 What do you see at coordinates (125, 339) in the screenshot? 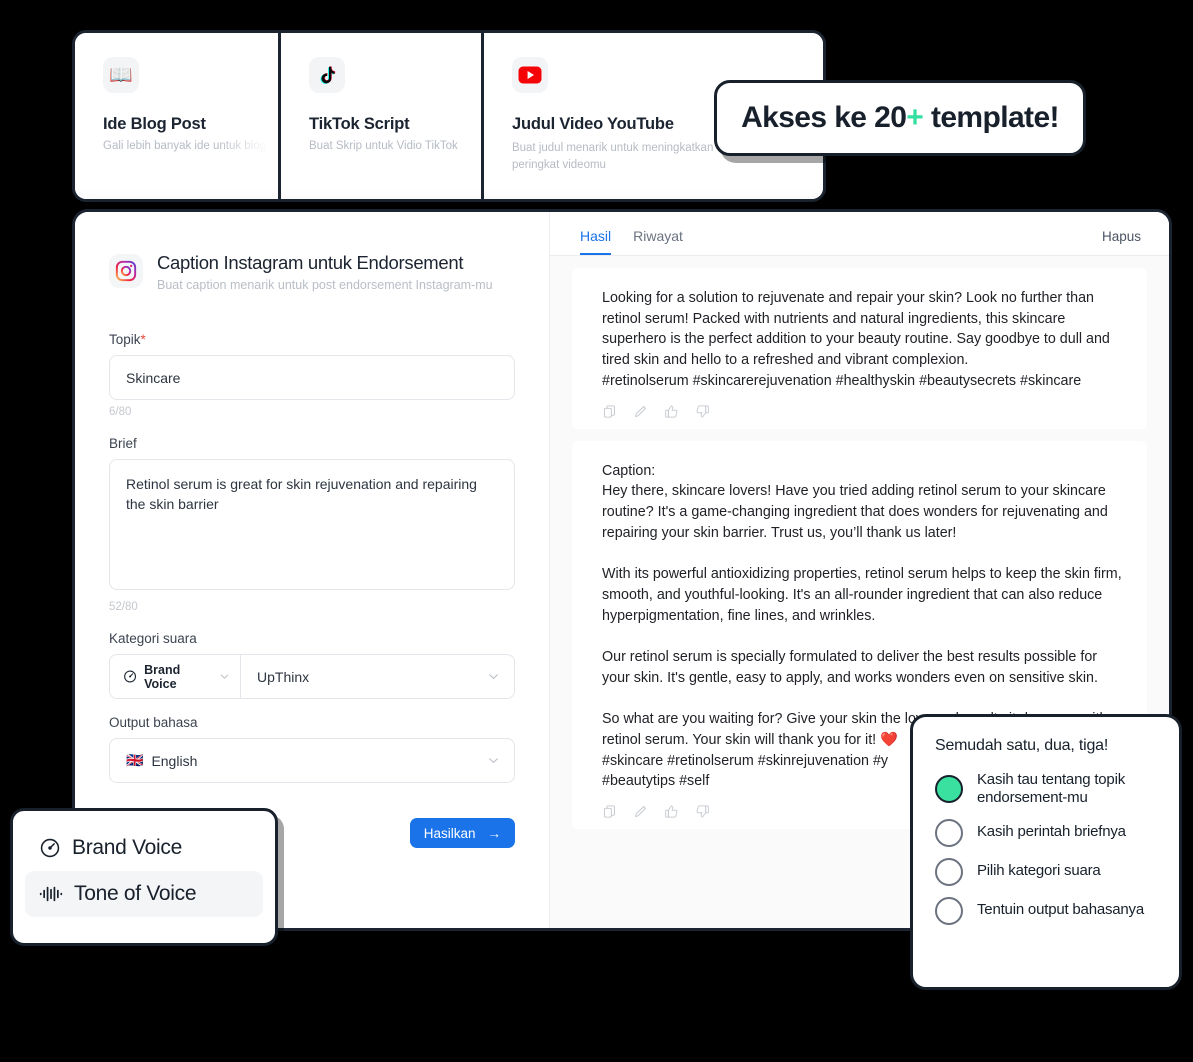
I see `topic-label-text: Topik` at bounding box center [125, 339].